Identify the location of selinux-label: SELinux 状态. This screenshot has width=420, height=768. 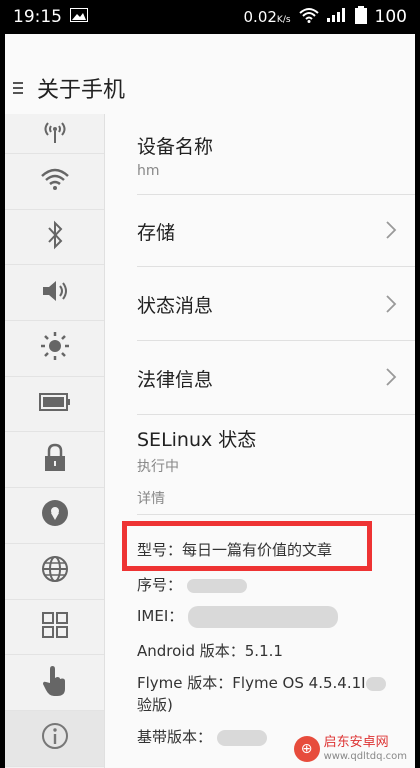
(197, 440).